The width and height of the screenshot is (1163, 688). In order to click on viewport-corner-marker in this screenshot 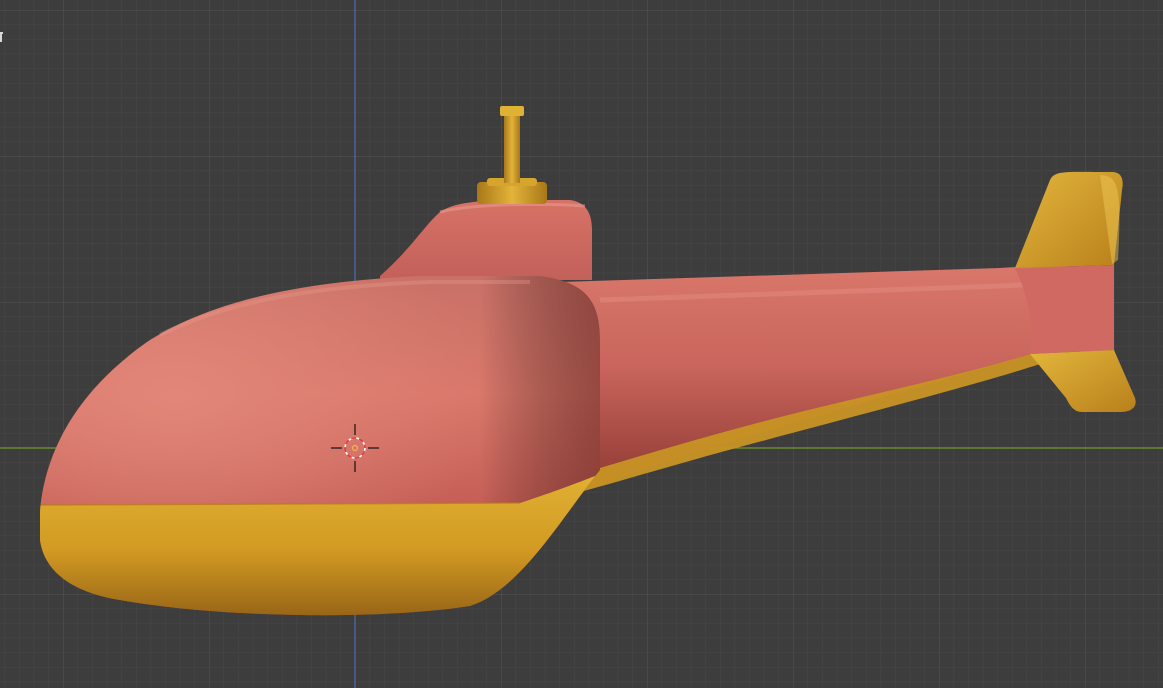, I will do `click(1, 37)`.